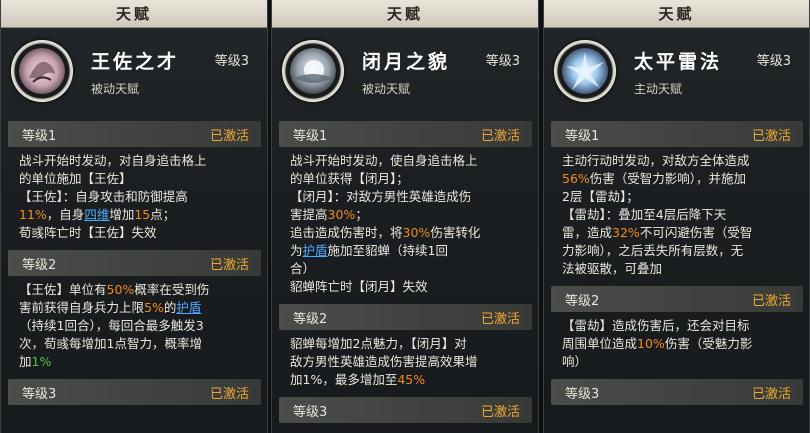 The width and height of the screenshot is (810, 433). I want to click on description-text: 荀彧阵亡时【王佐】失效, so click(88, 232).